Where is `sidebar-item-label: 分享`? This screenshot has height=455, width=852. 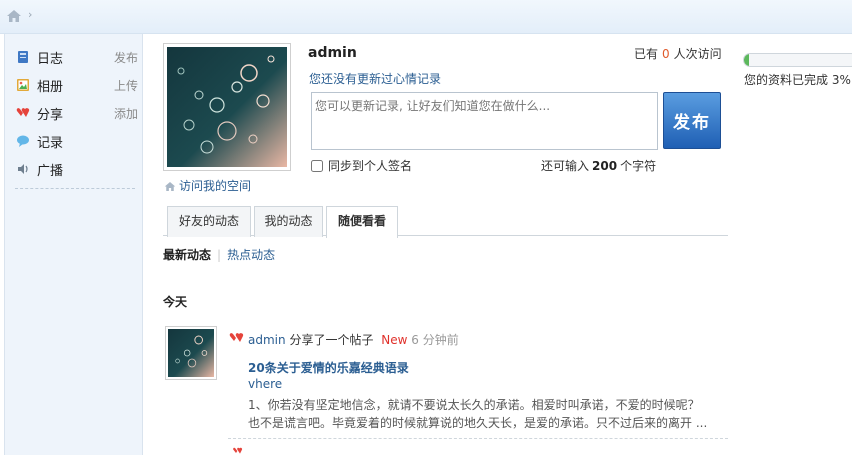 sidebar-item-label: 分享 is located at coordinates (50, 115).